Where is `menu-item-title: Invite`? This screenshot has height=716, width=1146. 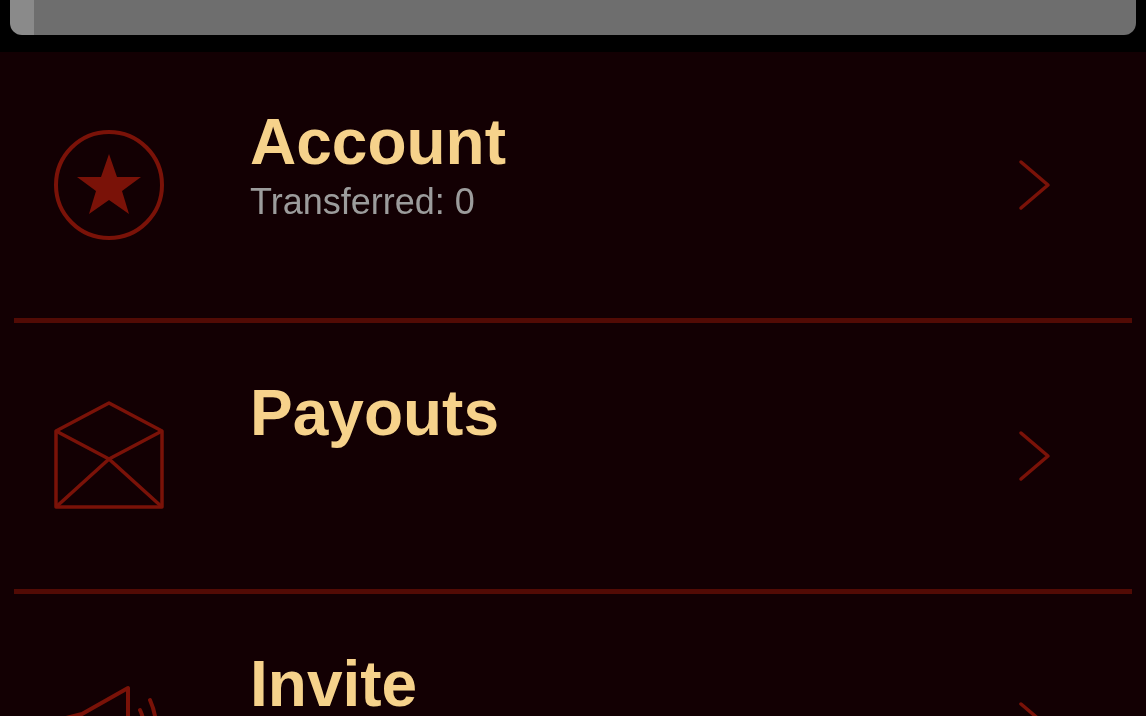
menu-item-title: Invite is located at coordinates (634, 681).